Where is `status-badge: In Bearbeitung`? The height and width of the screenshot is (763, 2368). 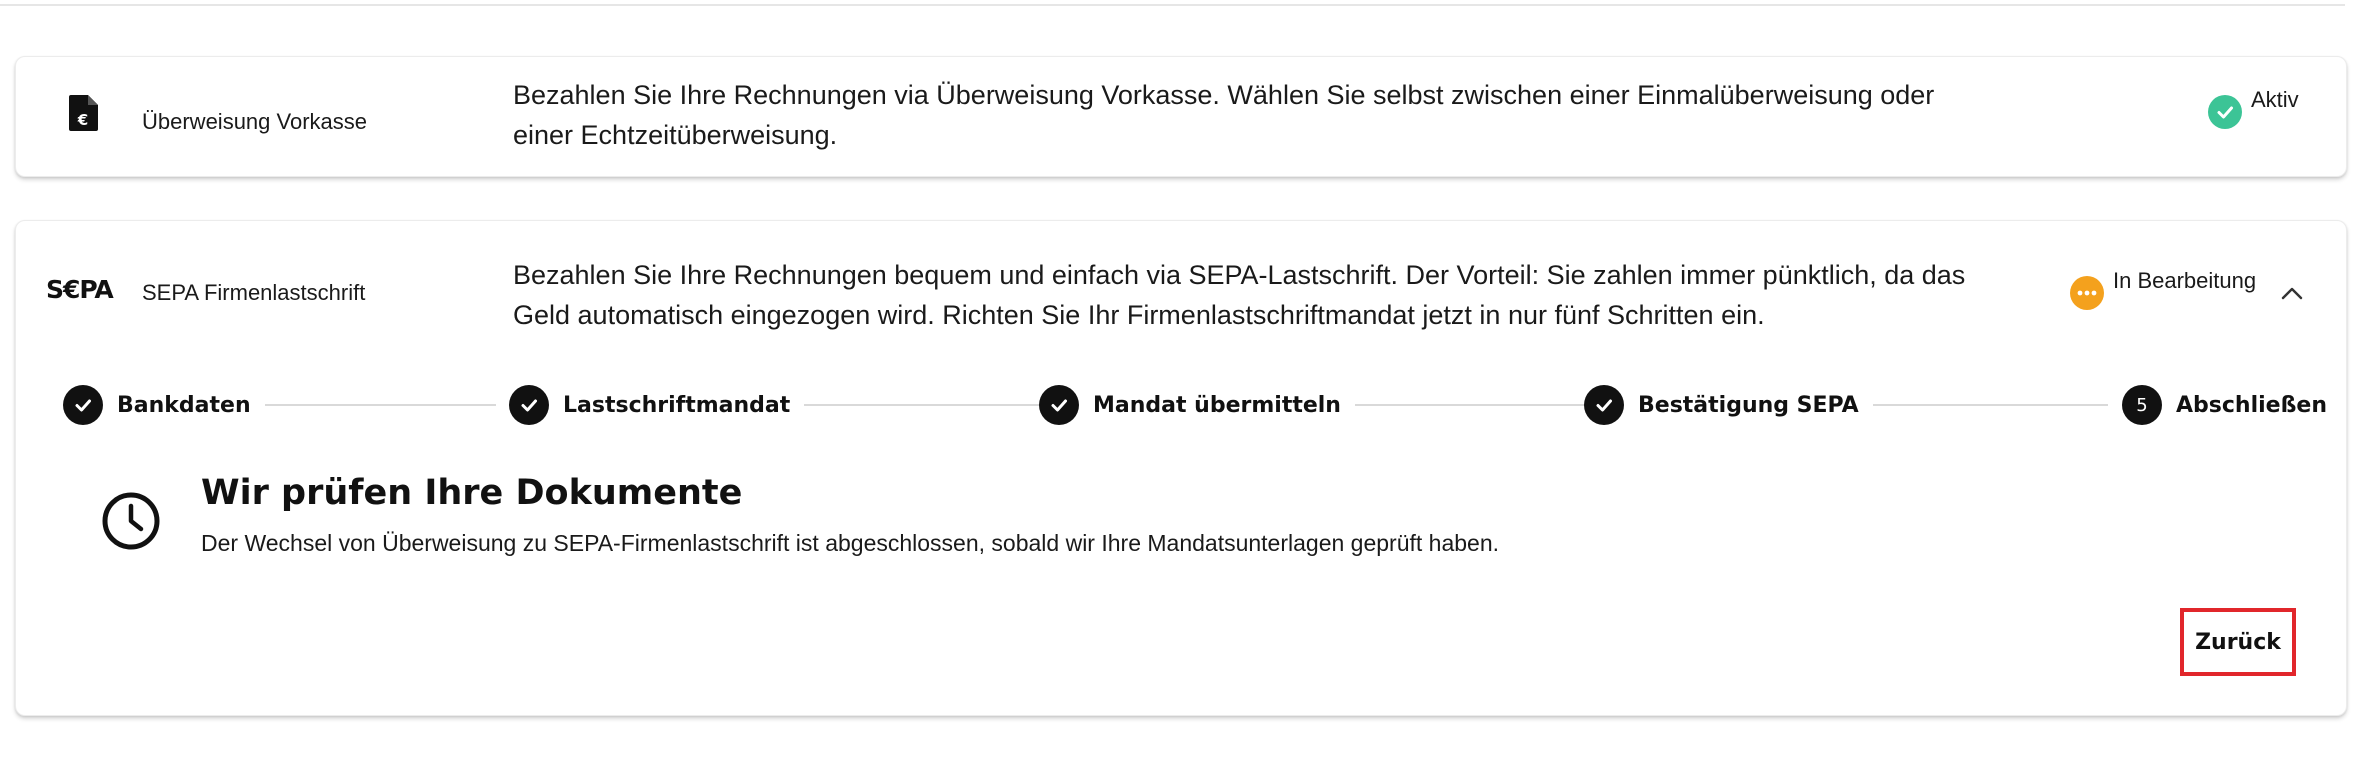 status-badge: In Bearbeitung is located at coordinates (2163, 289).